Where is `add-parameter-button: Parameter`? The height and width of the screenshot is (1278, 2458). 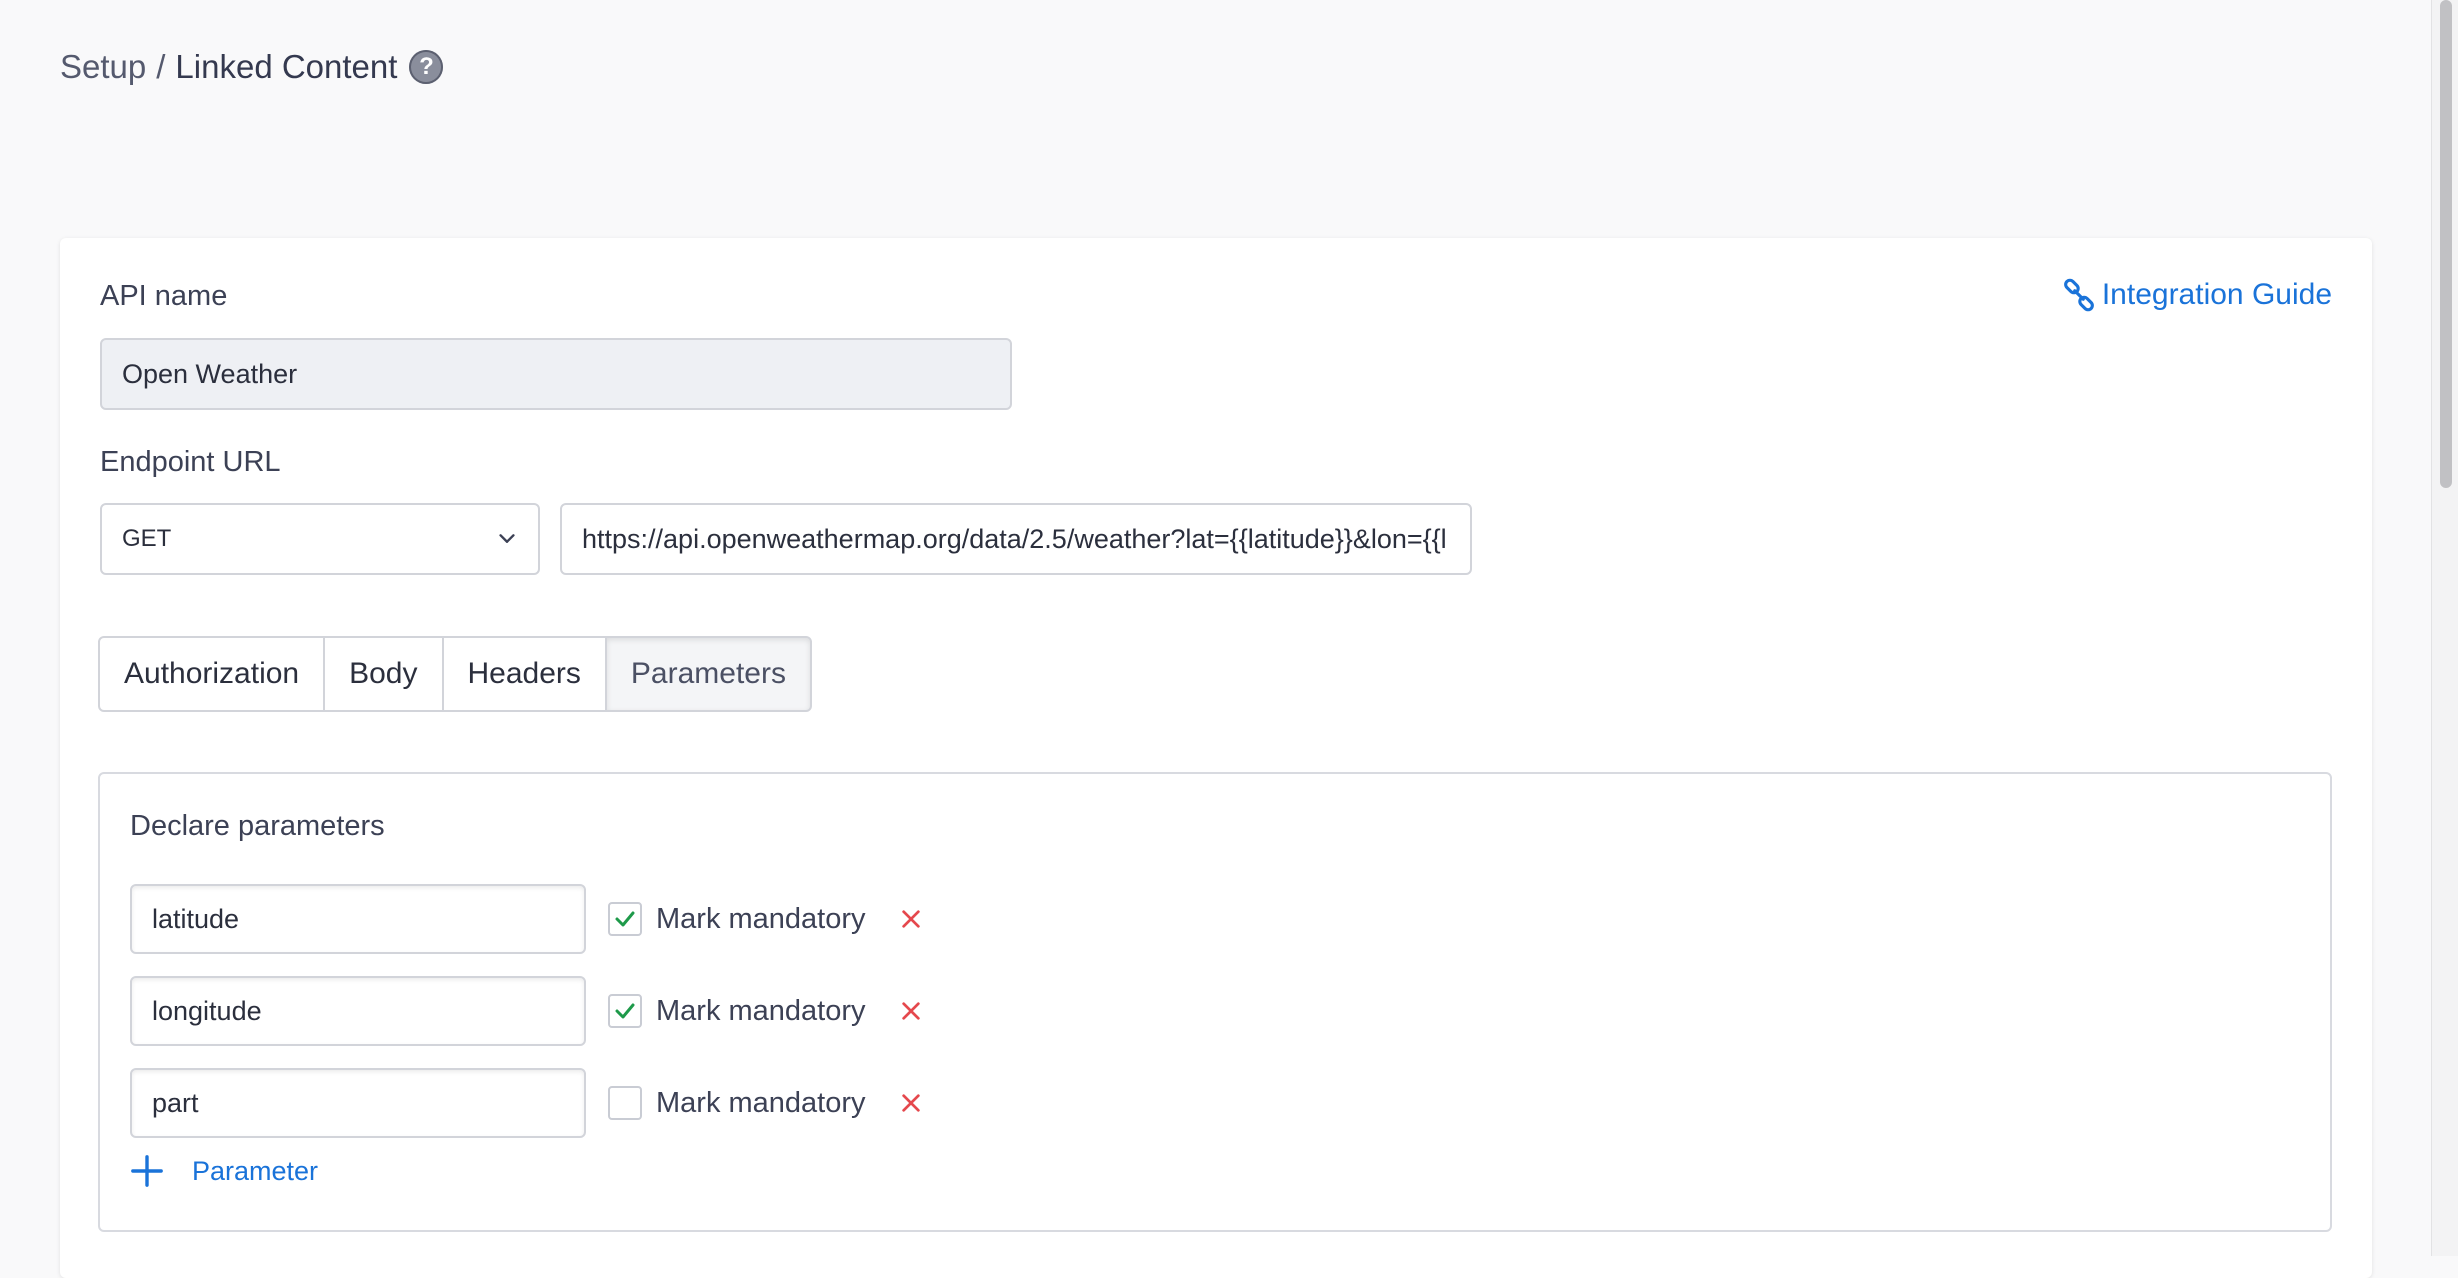 add-parameter-button: Parameter is located at coordinates (224, 1171).